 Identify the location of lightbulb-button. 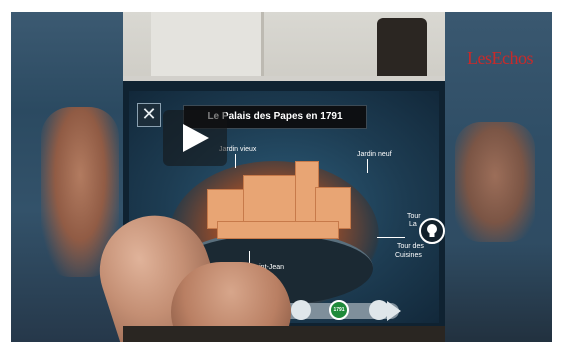
(432, 231).